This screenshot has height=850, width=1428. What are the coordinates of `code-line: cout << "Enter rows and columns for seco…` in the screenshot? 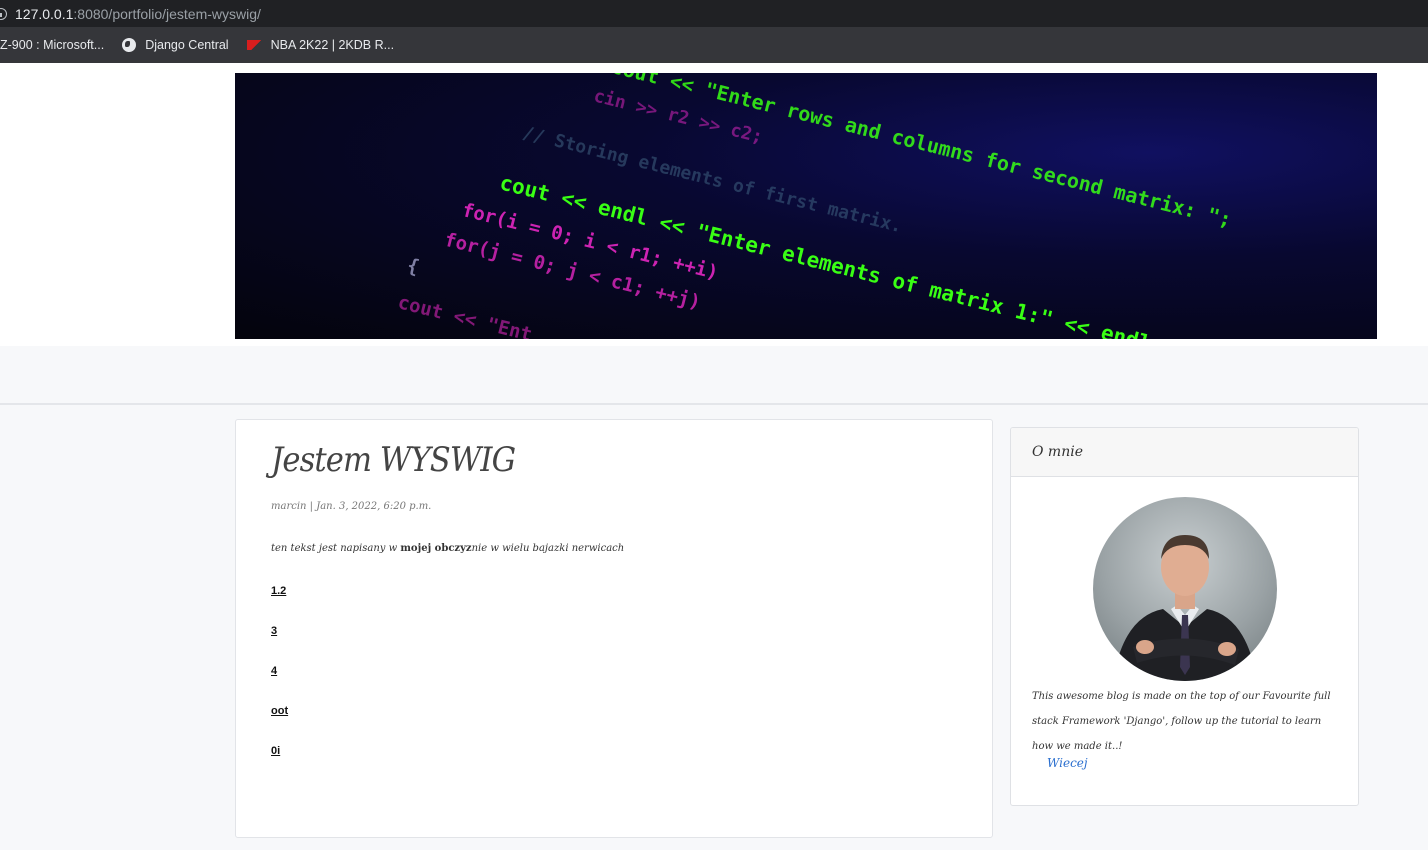 It's located at (921, 152).